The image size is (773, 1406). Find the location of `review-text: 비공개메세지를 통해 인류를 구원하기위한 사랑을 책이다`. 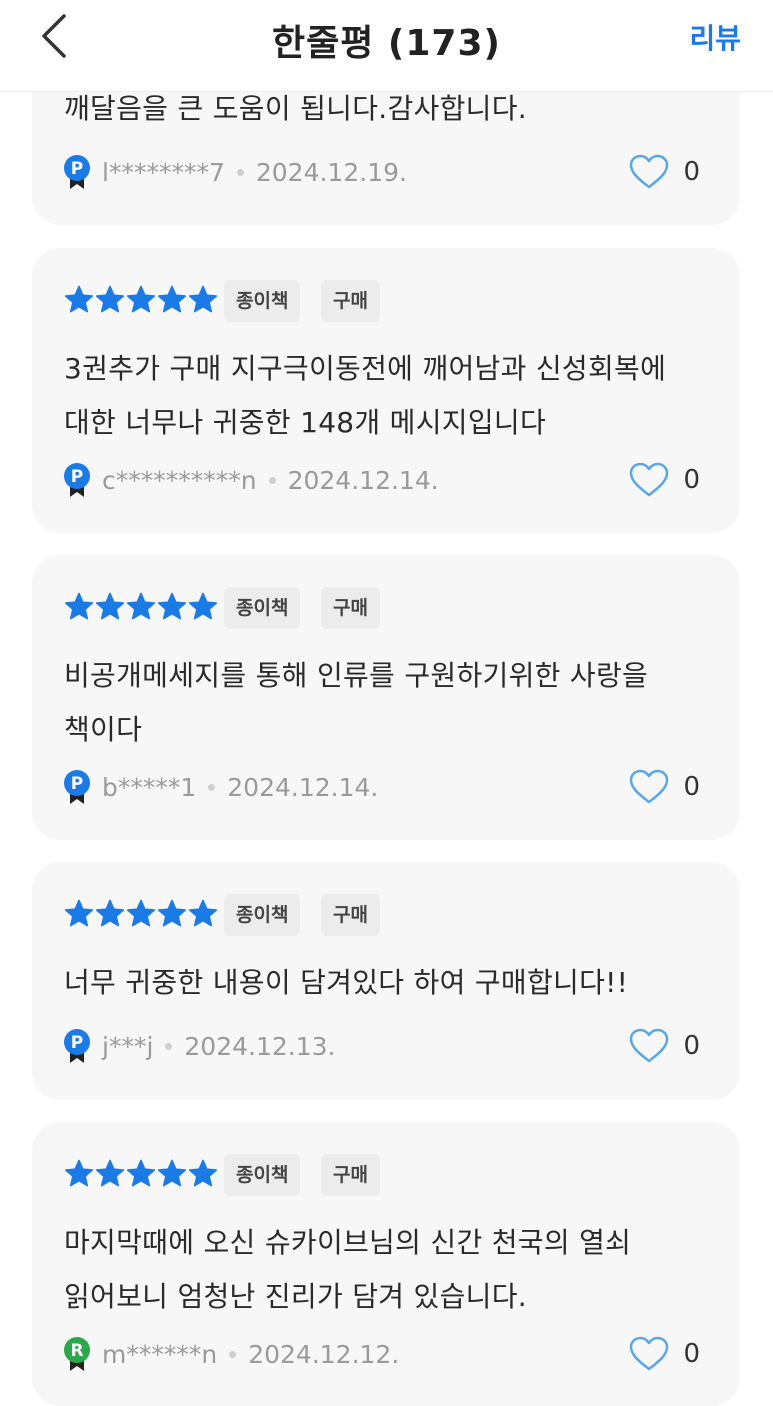

review-text: 비공개메세지를 통해 인류를 구원하기위한 사랑을 책이다 is located at coordinates (356, 702).